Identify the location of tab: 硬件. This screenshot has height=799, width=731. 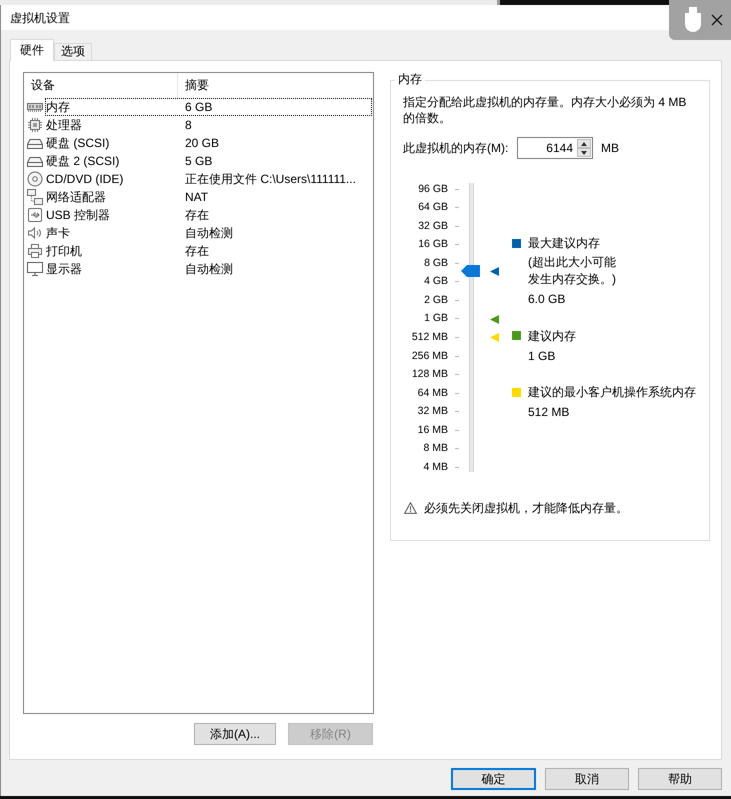
(32, 50).